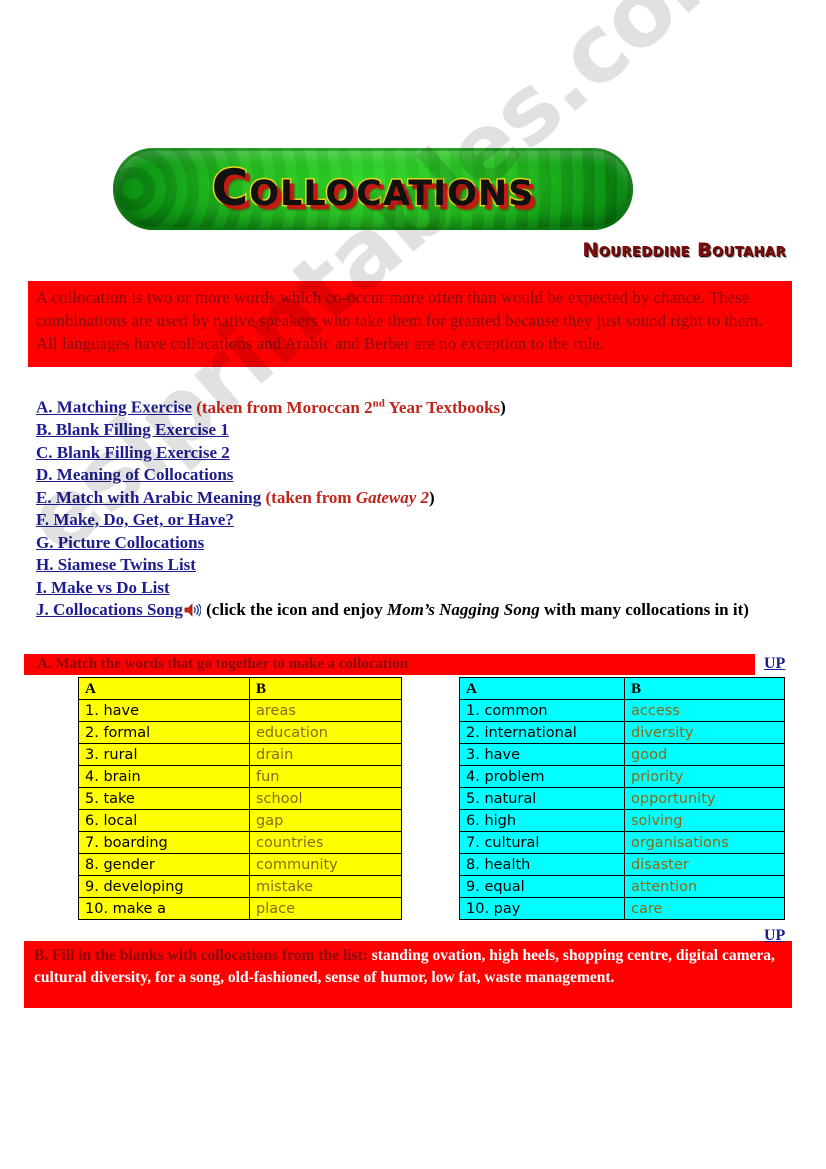 This screenshot has width=826, height=1169. What do you see at coordinates (406, 543) in the screenshot?
I see `link-row-g: G. Picture Collocations` at bounding box center [406, 543].